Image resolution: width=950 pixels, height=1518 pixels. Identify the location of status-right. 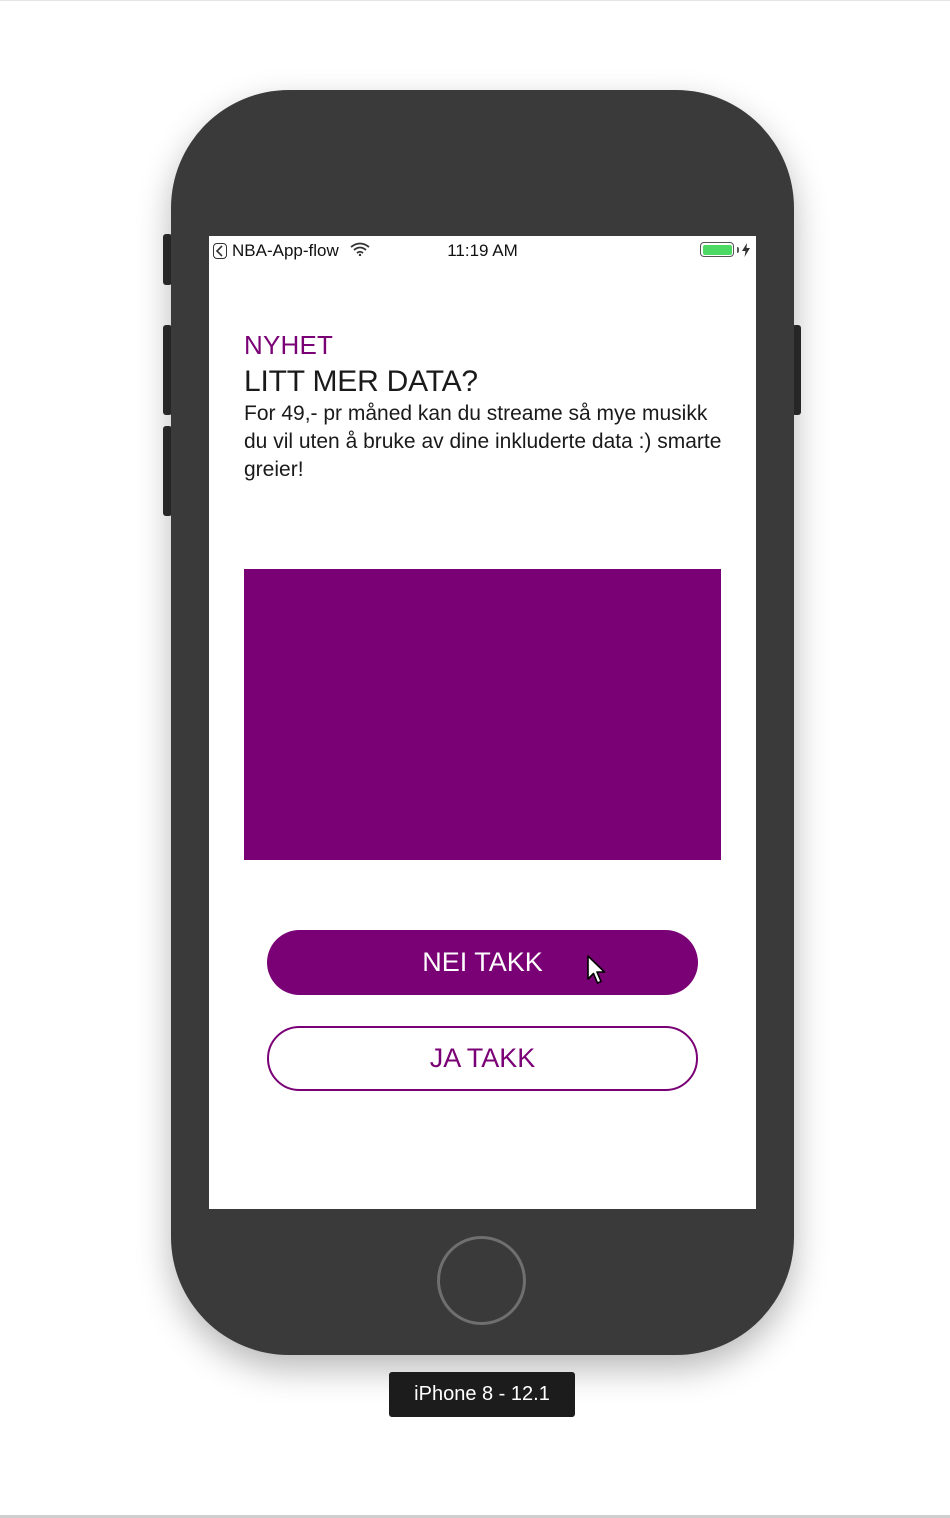
(725, 249).